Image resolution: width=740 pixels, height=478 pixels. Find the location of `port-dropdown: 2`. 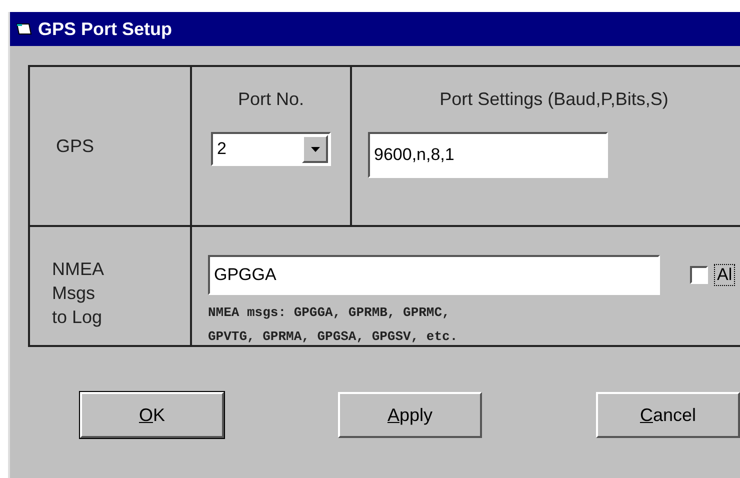

port-dropdown: 2 is located at coordinates (271, 149).